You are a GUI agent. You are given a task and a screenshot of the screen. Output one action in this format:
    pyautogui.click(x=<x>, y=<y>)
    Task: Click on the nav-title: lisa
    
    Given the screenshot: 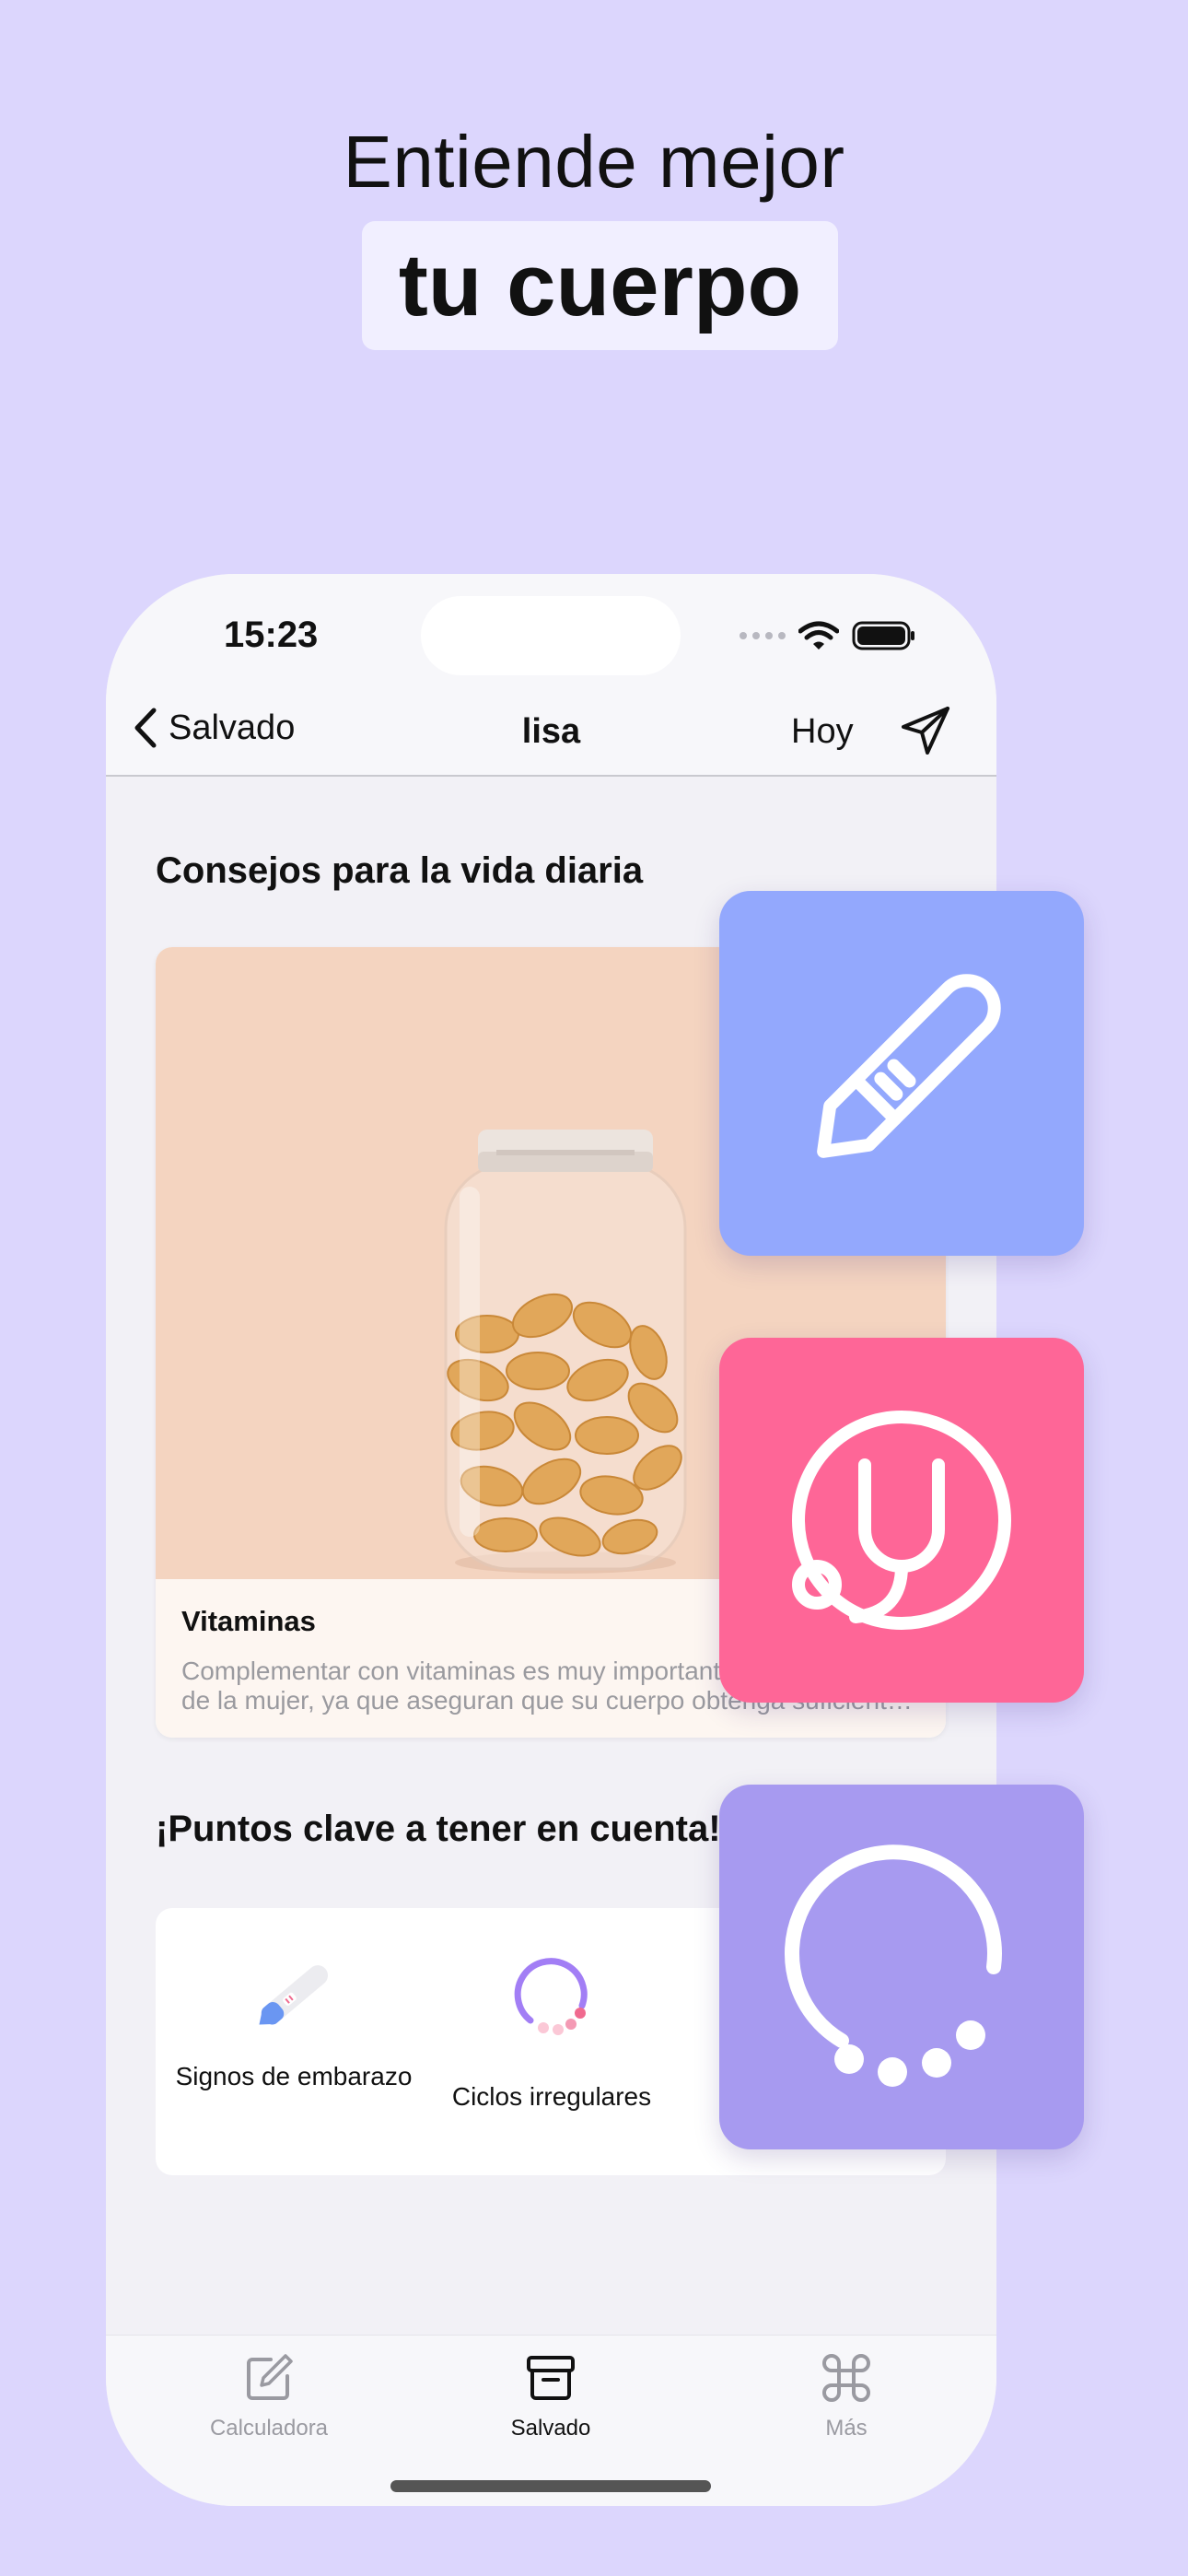 What is the action you would take?
    pyautogui.click(x=551, y=731)
    